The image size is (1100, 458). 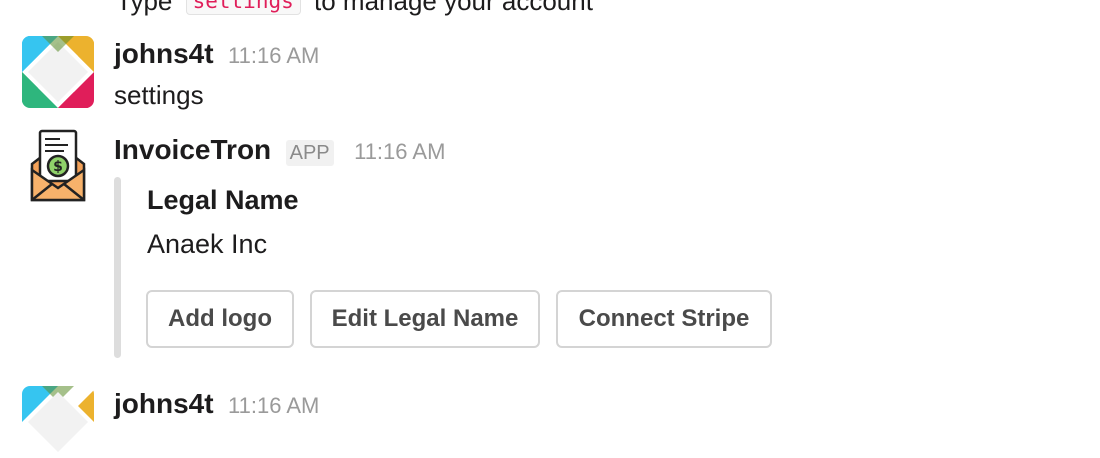 What do you see at coordinates (192, 149) in the screenshot?
I see `author-name: InvoiceTron` at bounding box center [192, 149].